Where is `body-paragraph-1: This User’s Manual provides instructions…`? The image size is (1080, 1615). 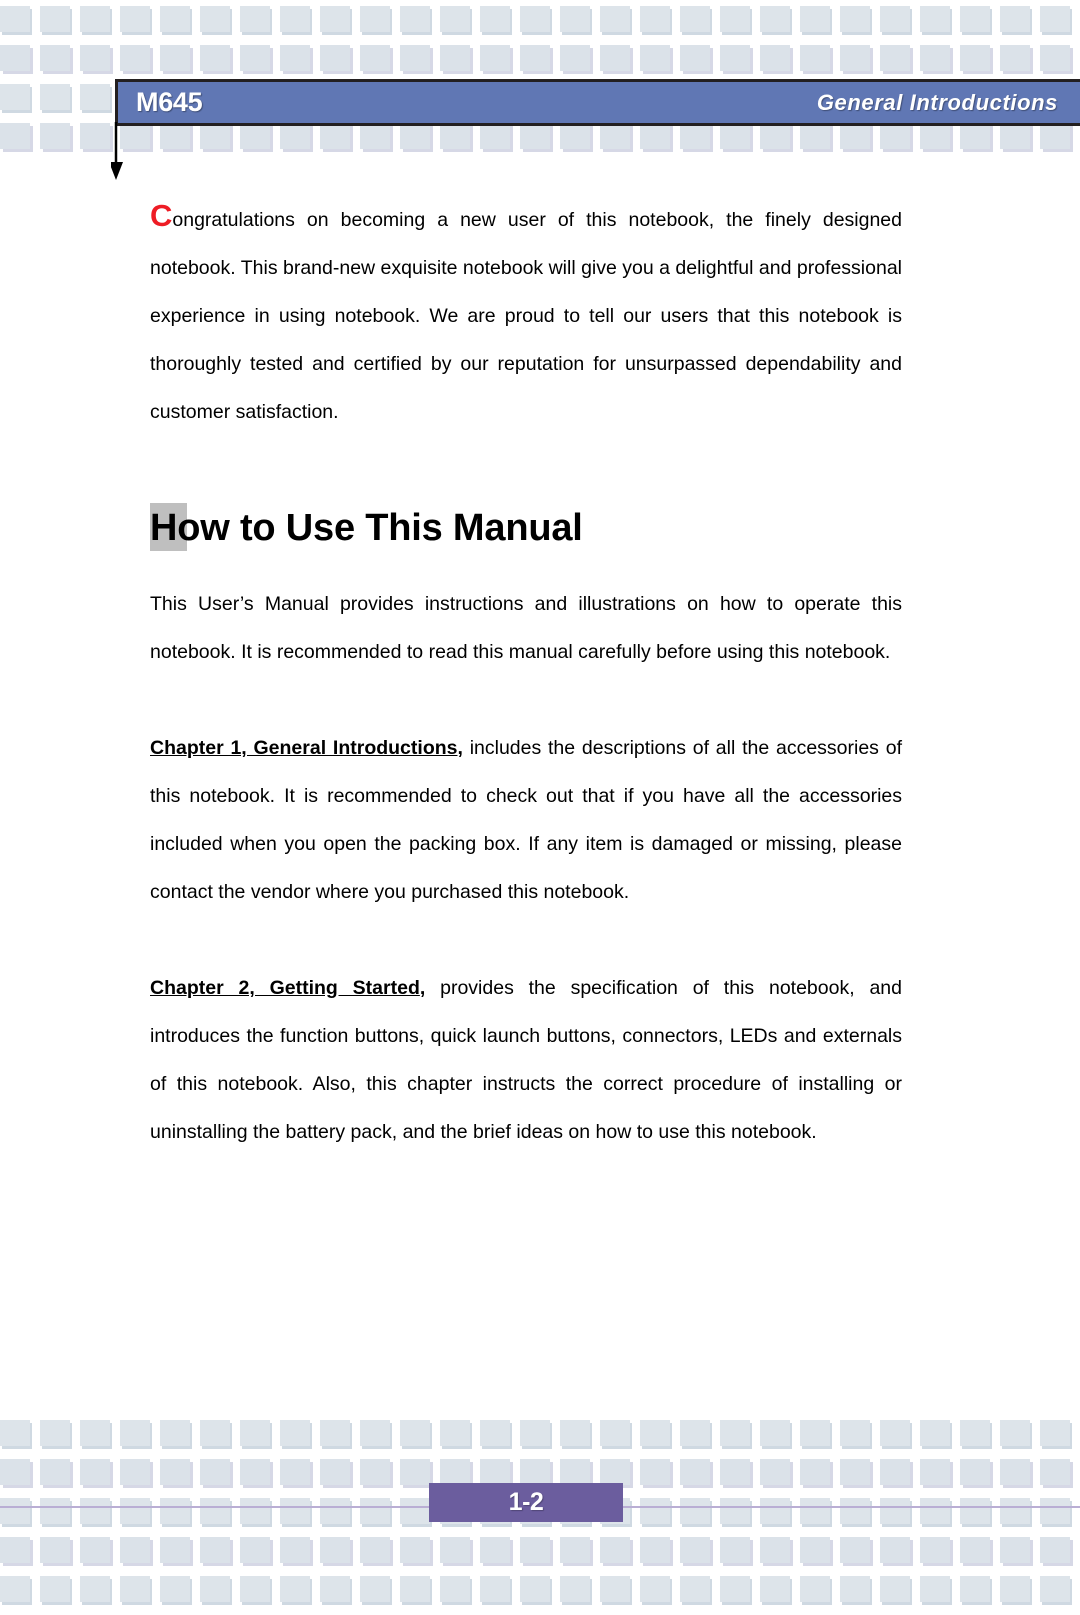
body-paragraph-1: This User’s Manual provides instructions… is located at coordinates (526, 628).